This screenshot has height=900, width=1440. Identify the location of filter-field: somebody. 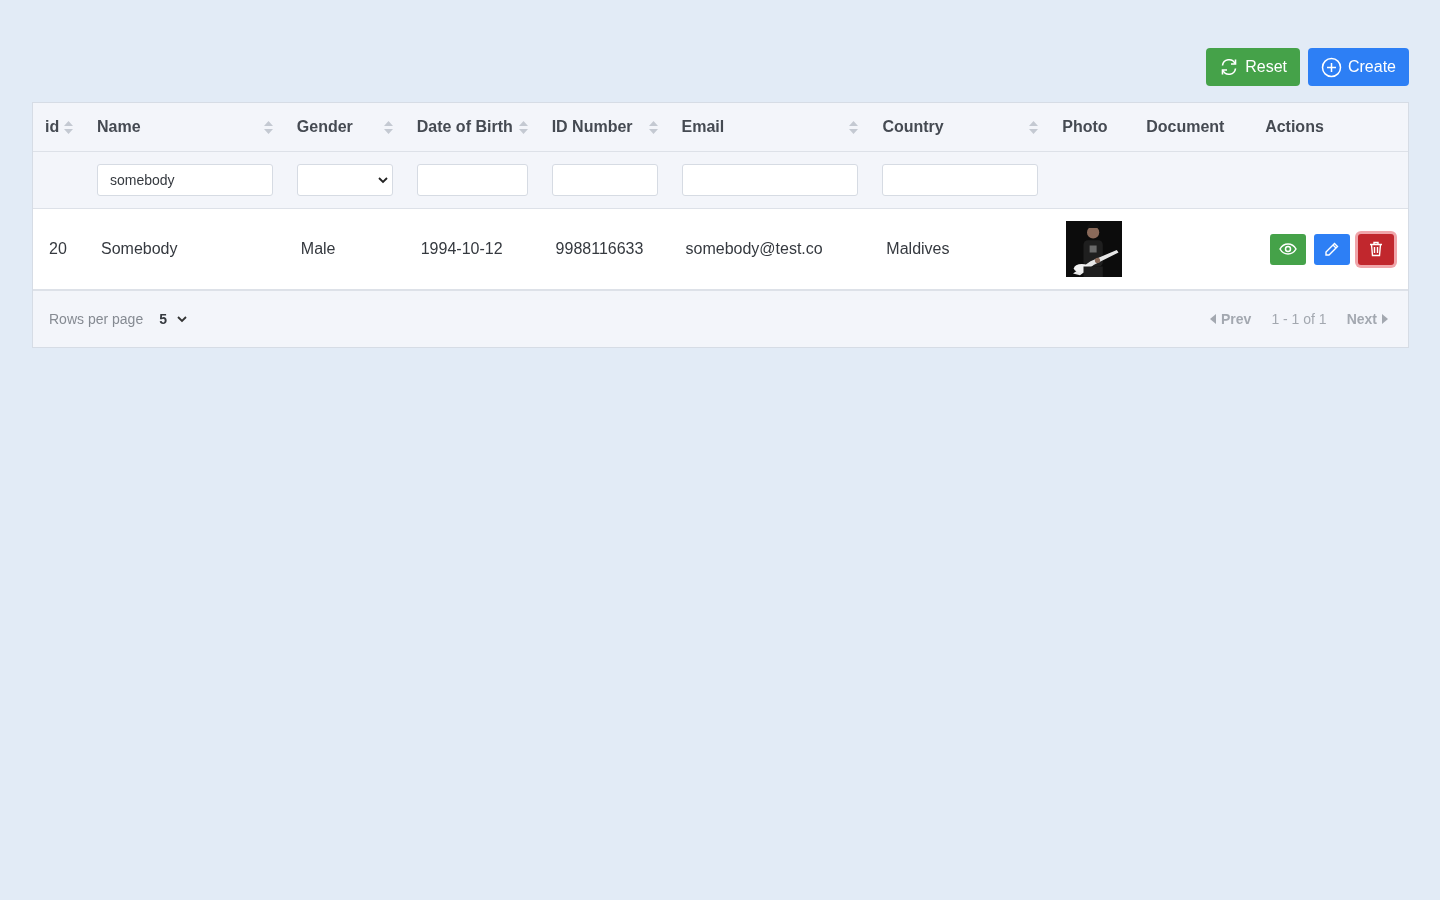
(184, 180).